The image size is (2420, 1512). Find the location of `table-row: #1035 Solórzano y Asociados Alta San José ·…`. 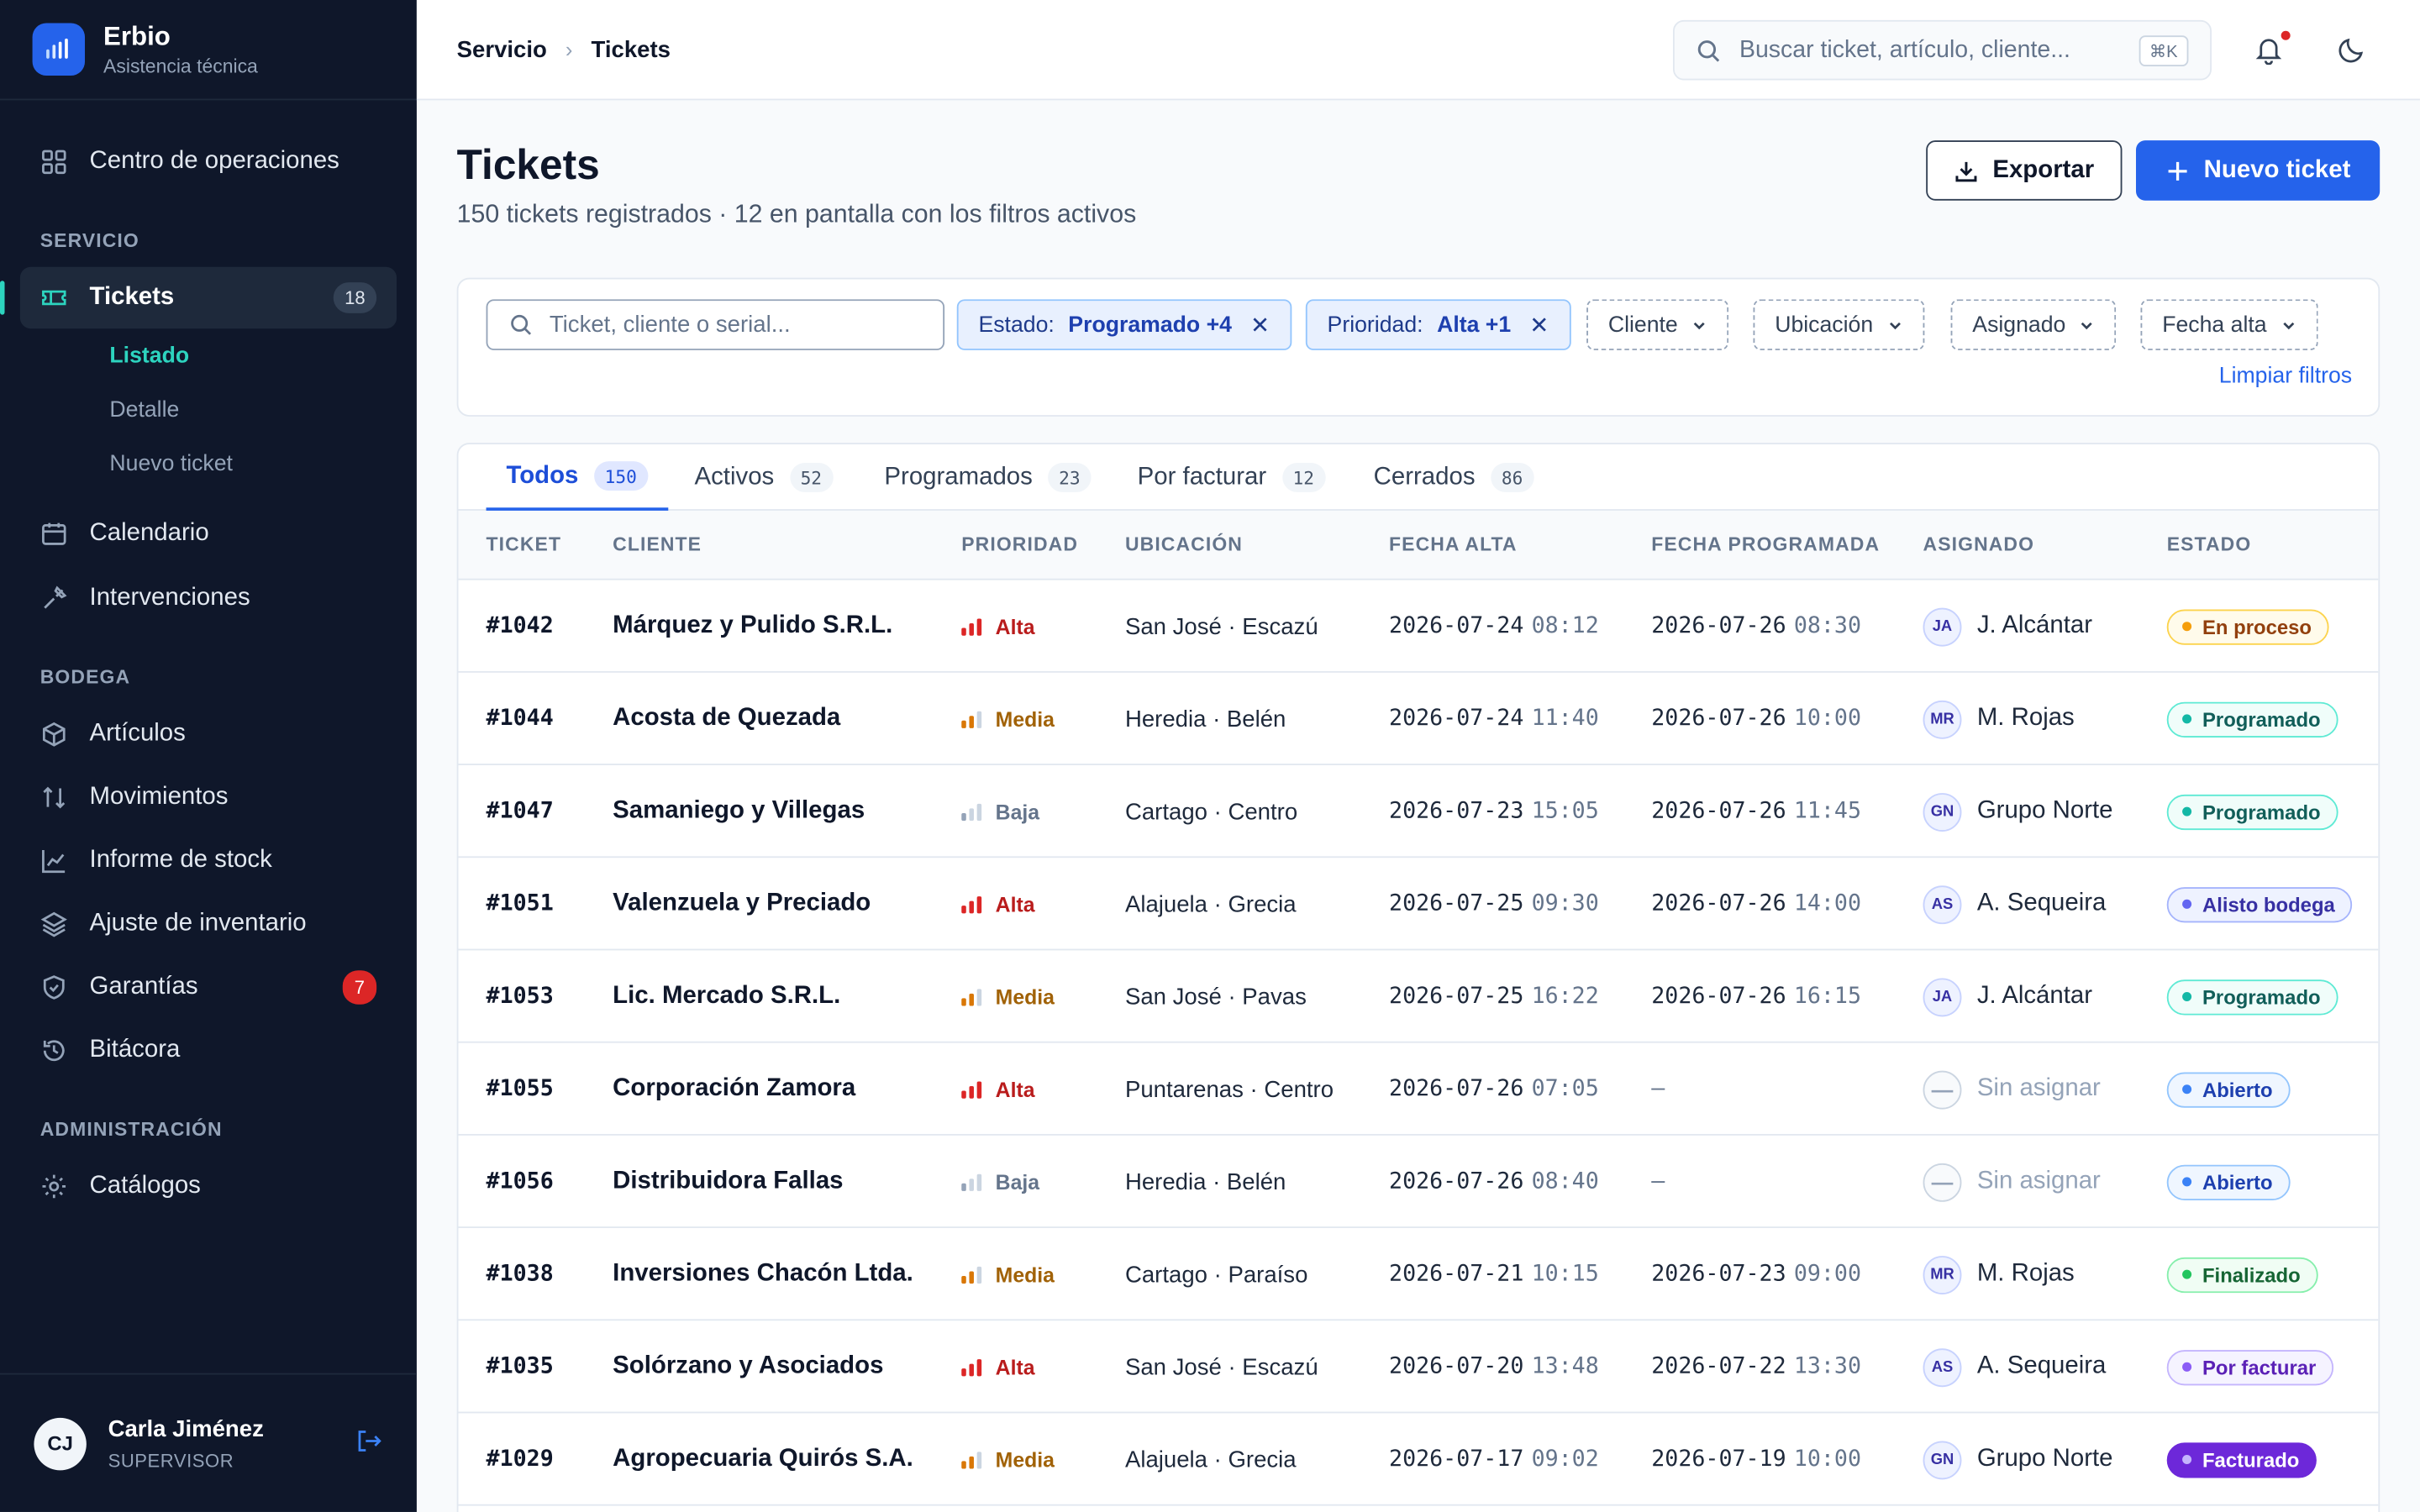

table-row: #1035 Solórzano y Asociados Alta San José ·… is located at coordinates (1418, 1367).